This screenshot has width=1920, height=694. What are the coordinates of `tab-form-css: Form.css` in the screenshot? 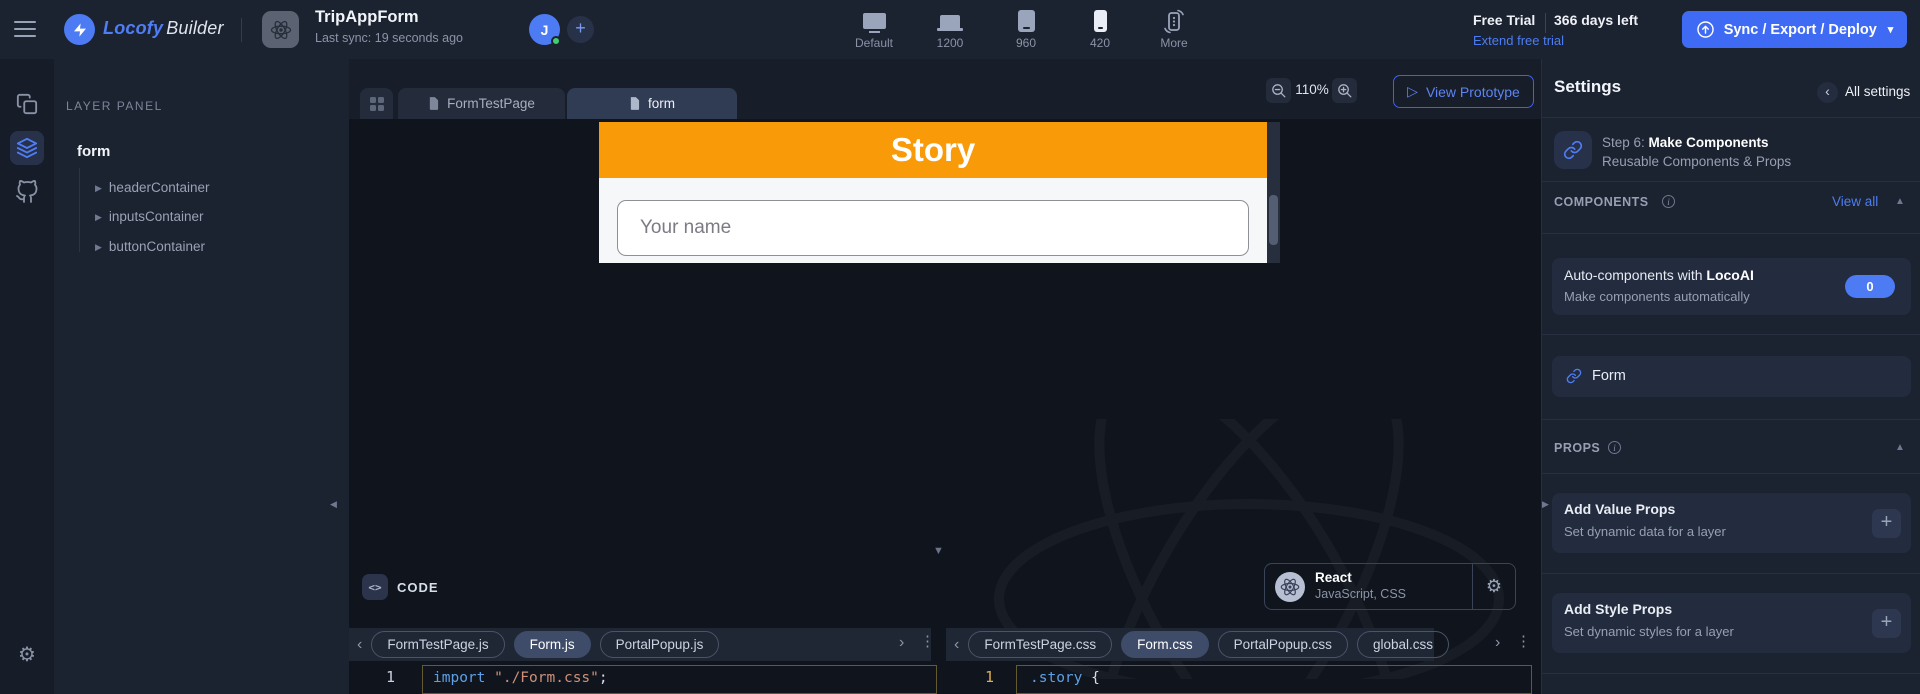 It's located at (1165, 644).